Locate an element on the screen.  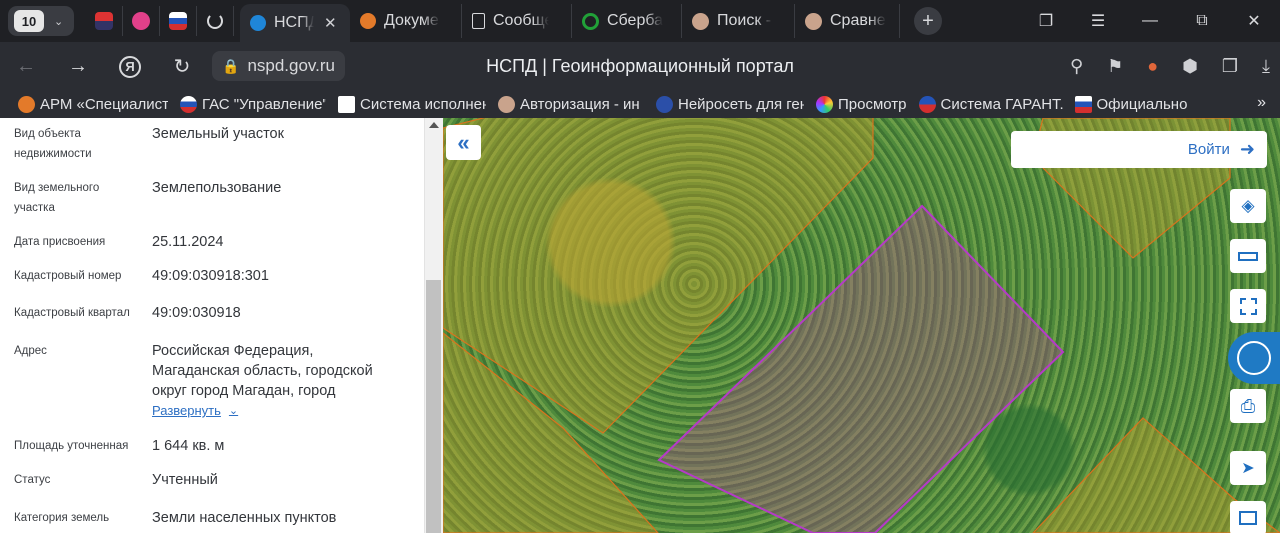
layers-icon: ◈ is located at coordinates (1248, 205).